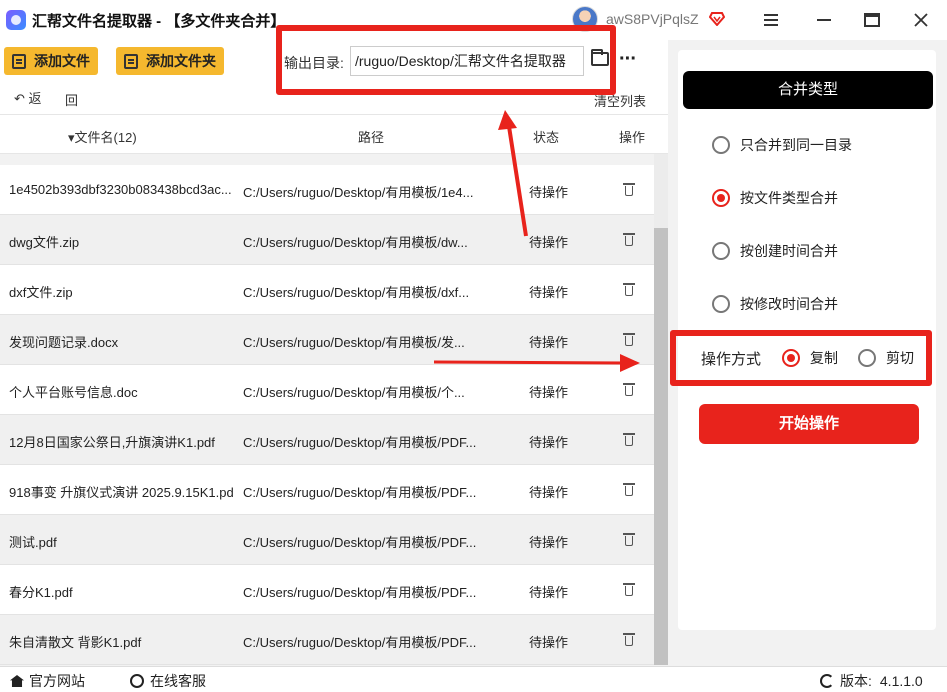 The width and height of the screenshot is (947, 692). I want to click on support-label: 在线客服, so click(178, 681).